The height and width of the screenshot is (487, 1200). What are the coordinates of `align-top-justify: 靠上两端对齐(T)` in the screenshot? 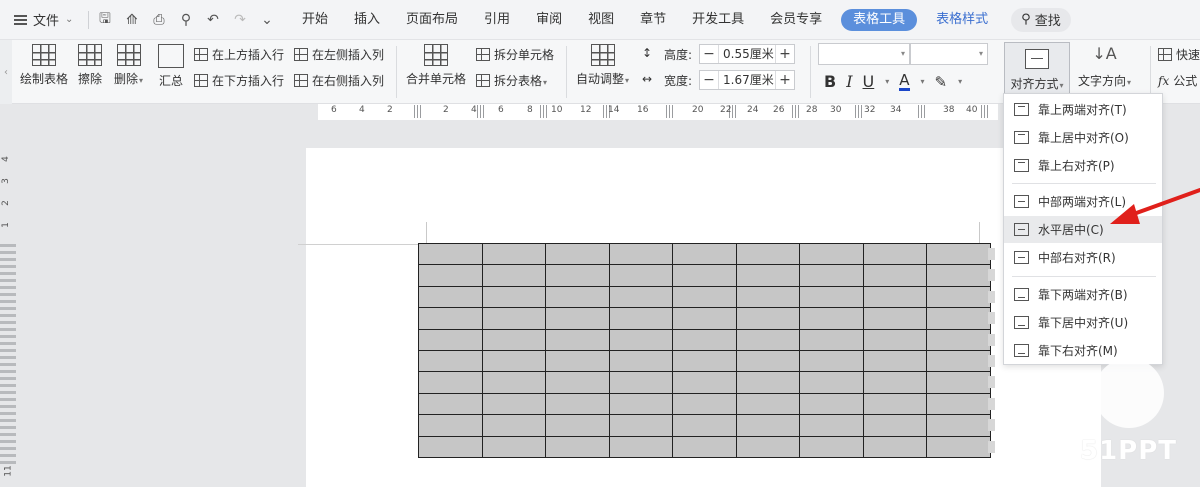 It's located at (1083, 109).